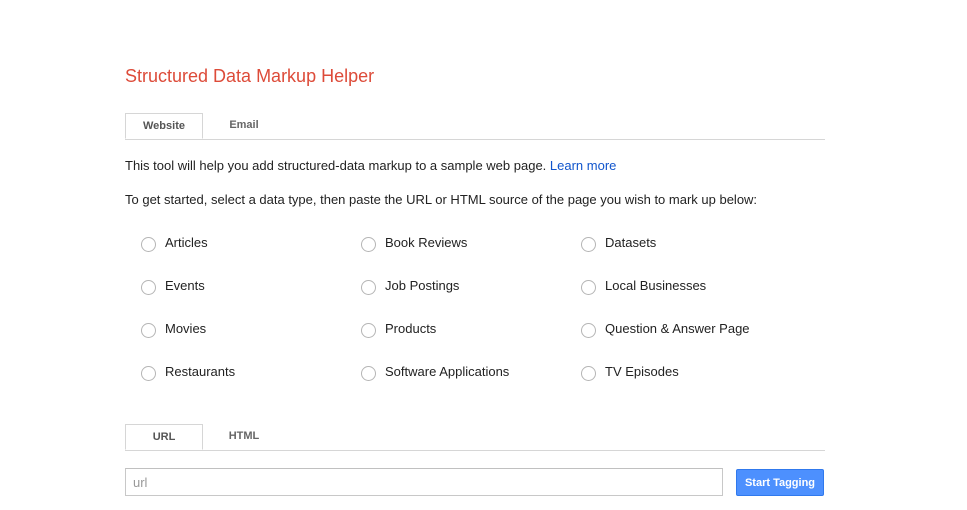 Image resolution: width=967 pixels, height=510 pixels. I want to click on url-input, so click(424, 482).